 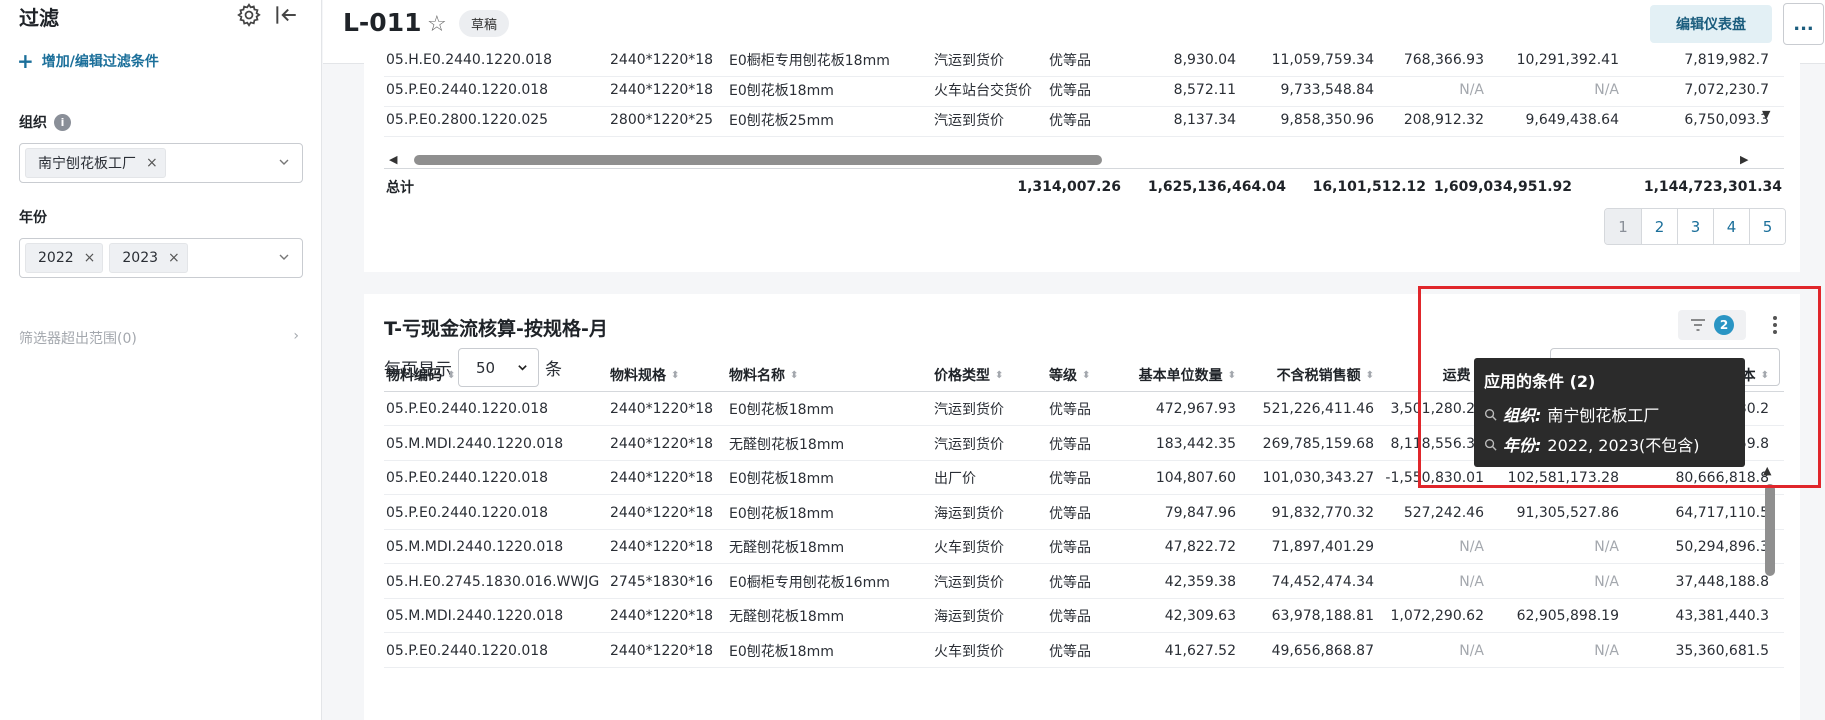 What do you see at coordinates (989, 375) in the screenshot?
I see `column-header: 价格类型 ⬍` at bounding box center [989, 375].